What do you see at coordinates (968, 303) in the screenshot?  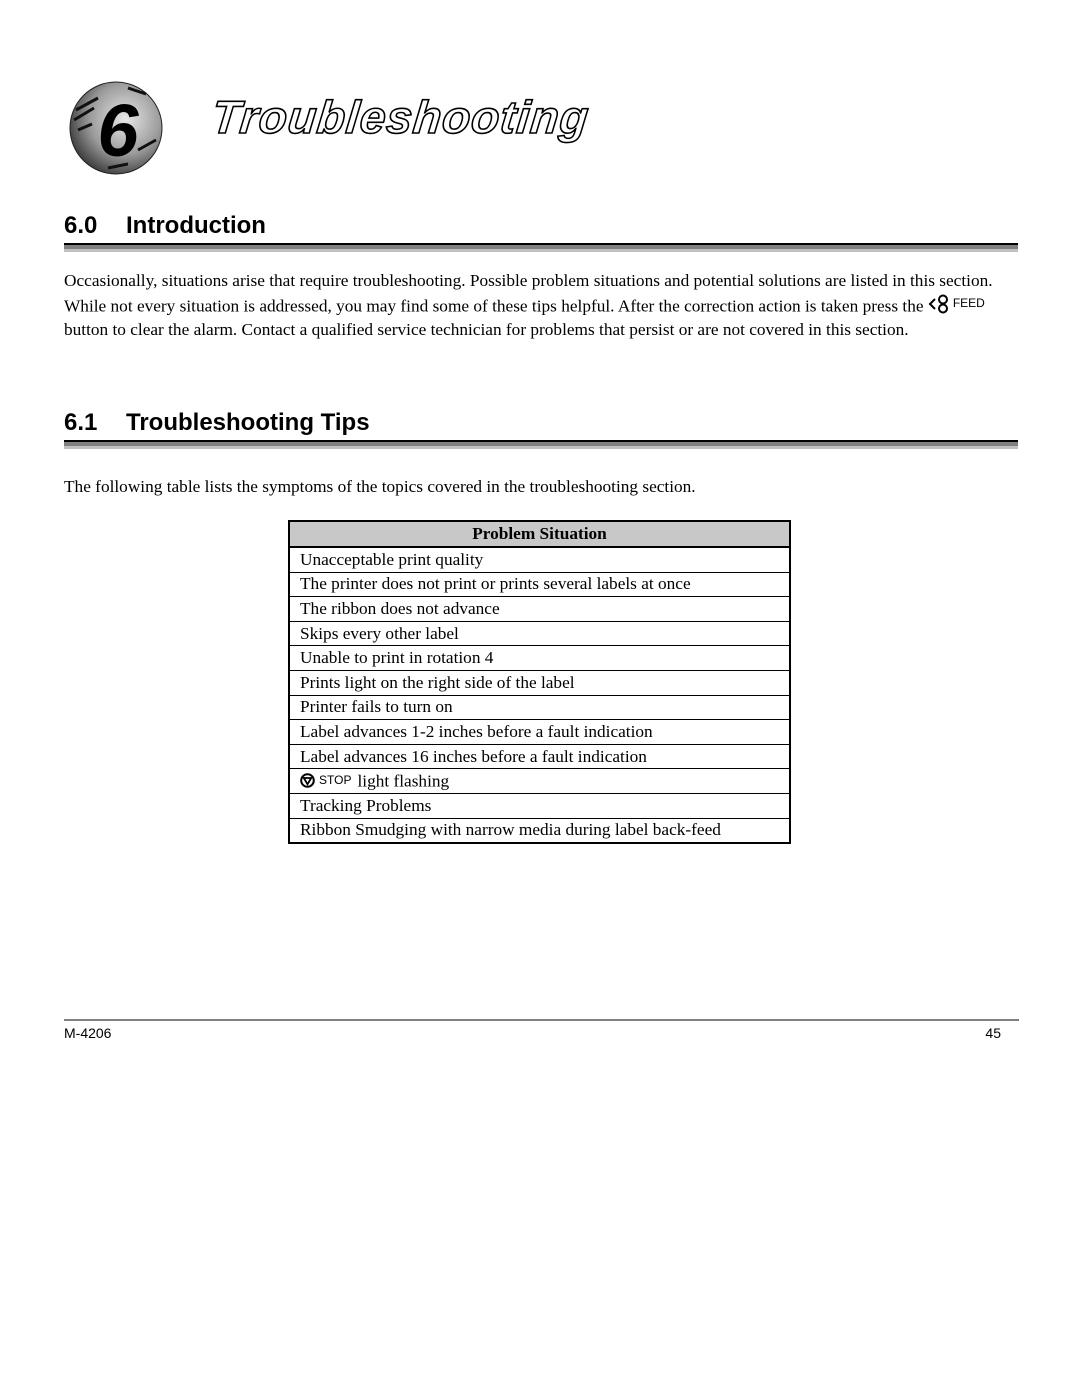 I see `feed-label: FEED` at bounding box center [968, 303].